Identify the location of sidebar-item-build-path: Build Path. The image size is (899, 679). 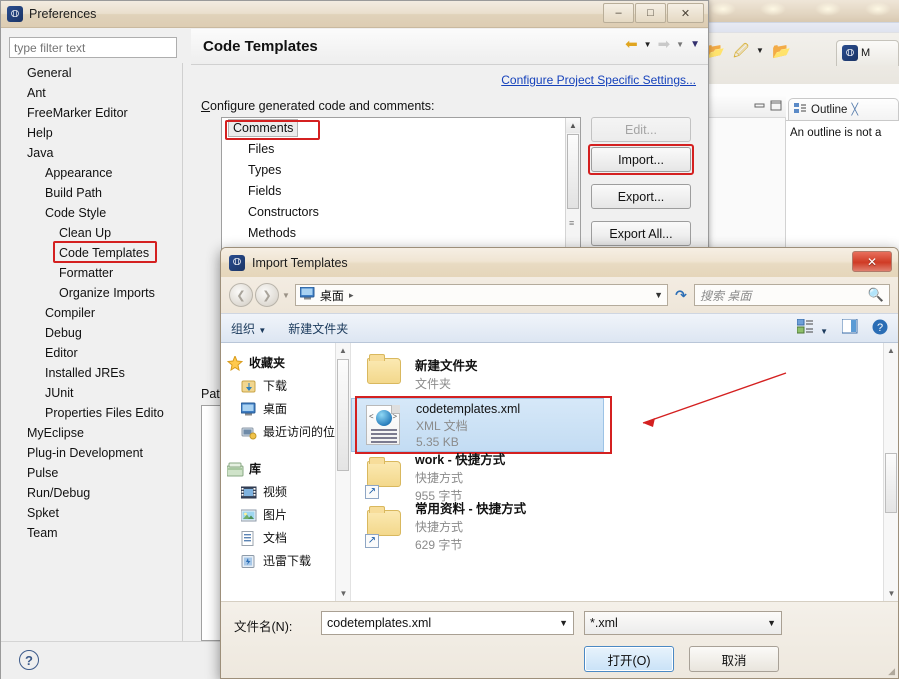
(95, 193).